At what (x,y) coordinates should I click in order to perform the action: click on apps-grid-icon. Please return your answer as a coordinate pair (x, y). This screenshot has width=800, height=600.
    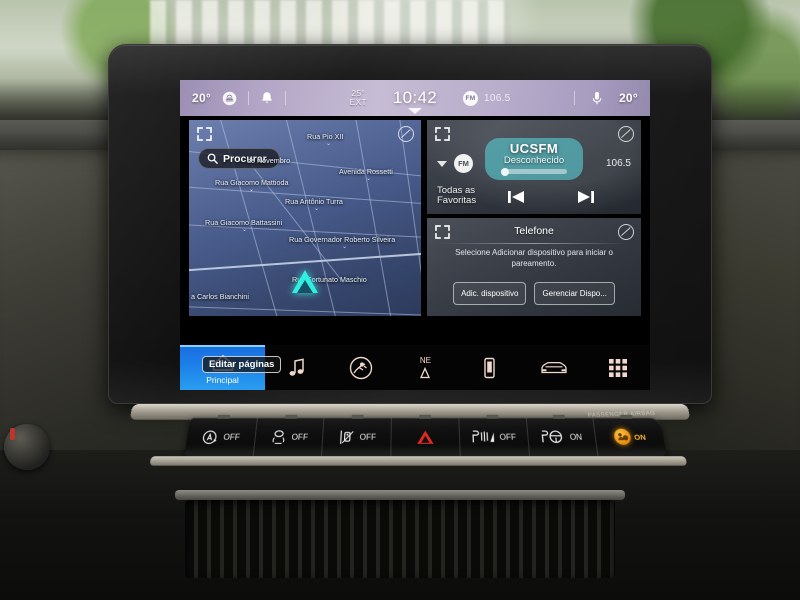
    Looking at the image, I should click on (617, 367).